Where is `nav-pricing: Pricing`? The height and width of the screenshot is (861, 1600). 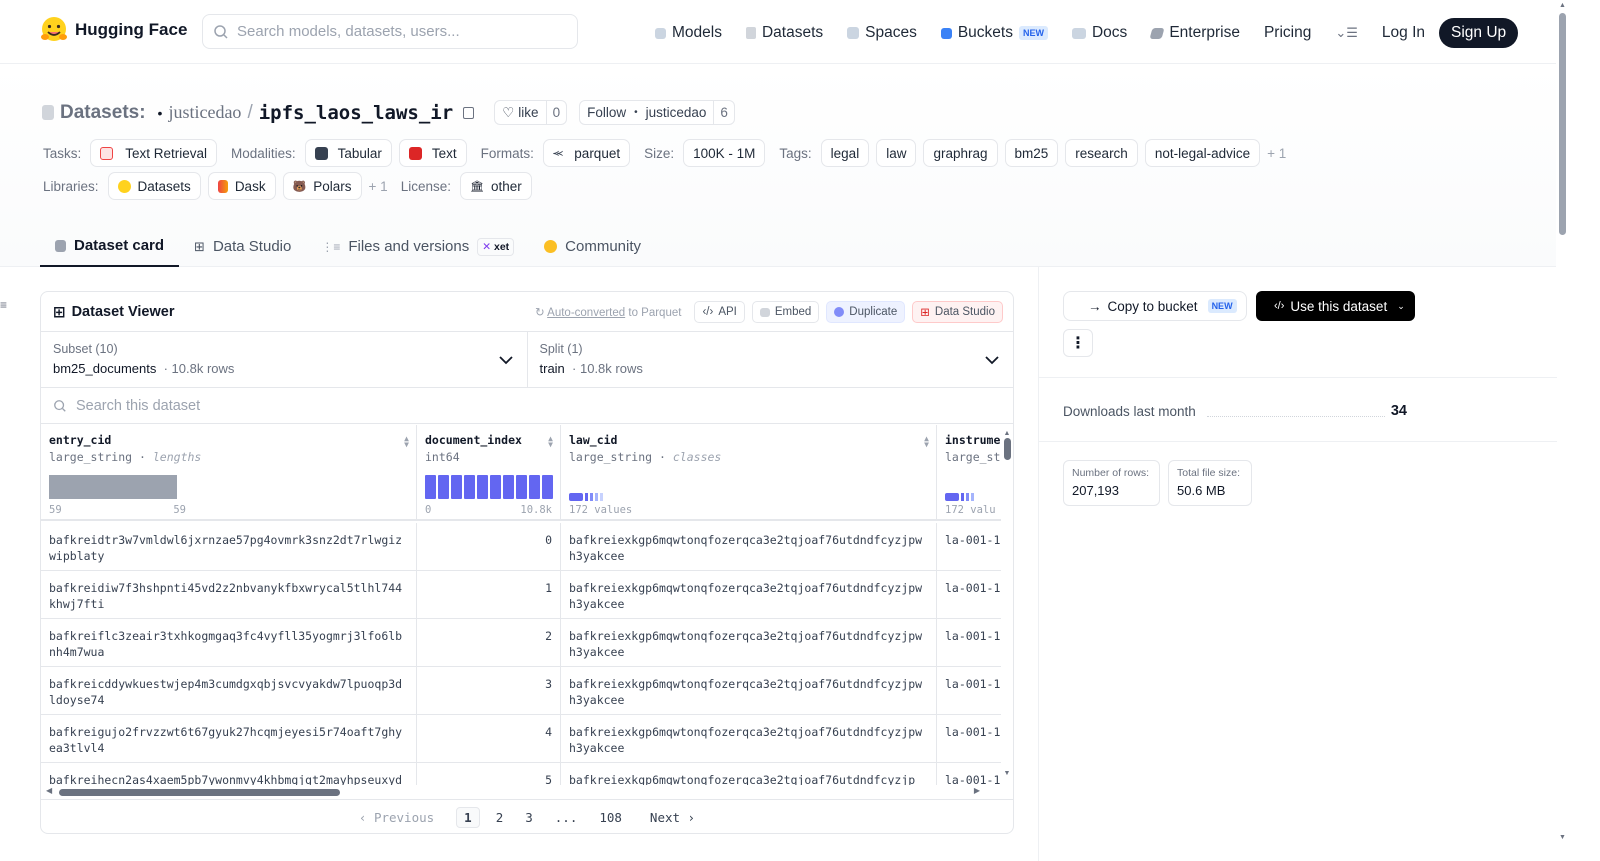
nav-pricing: Pricing is located at coordinates (1287, 33).